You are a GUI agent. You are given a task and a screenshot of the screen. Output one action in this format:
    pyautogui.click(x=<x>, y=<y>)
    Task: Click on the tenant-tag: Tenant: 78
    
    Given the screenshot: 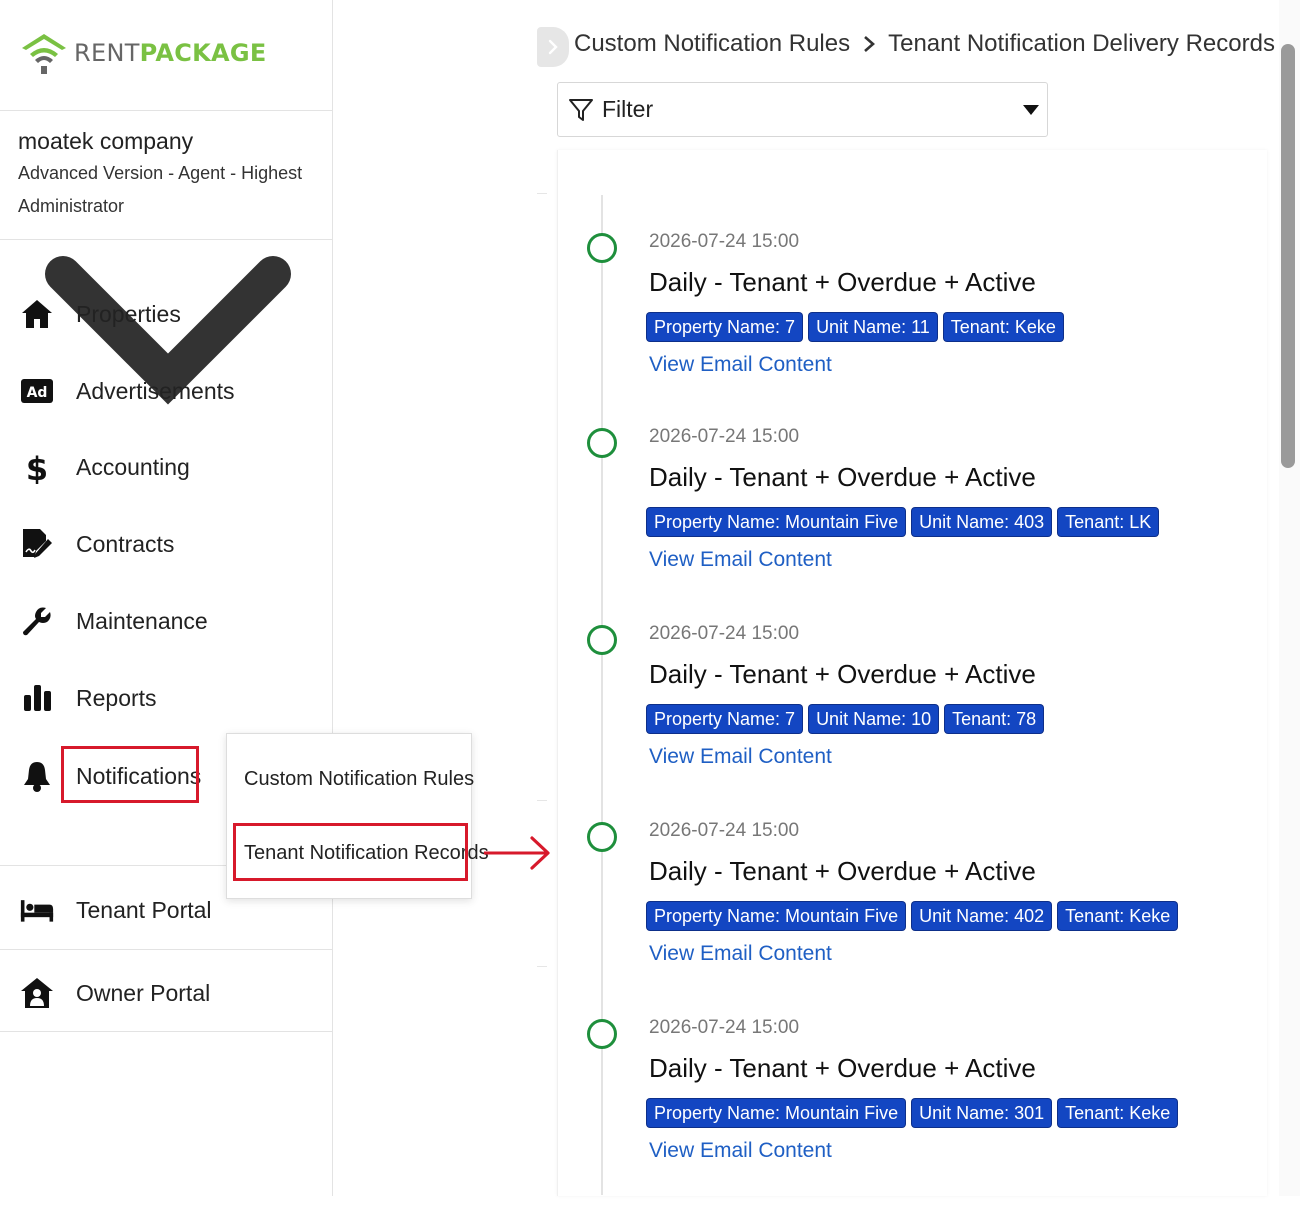 What is the action you would take?
    pyautogui.click(x=994, y=719)
    